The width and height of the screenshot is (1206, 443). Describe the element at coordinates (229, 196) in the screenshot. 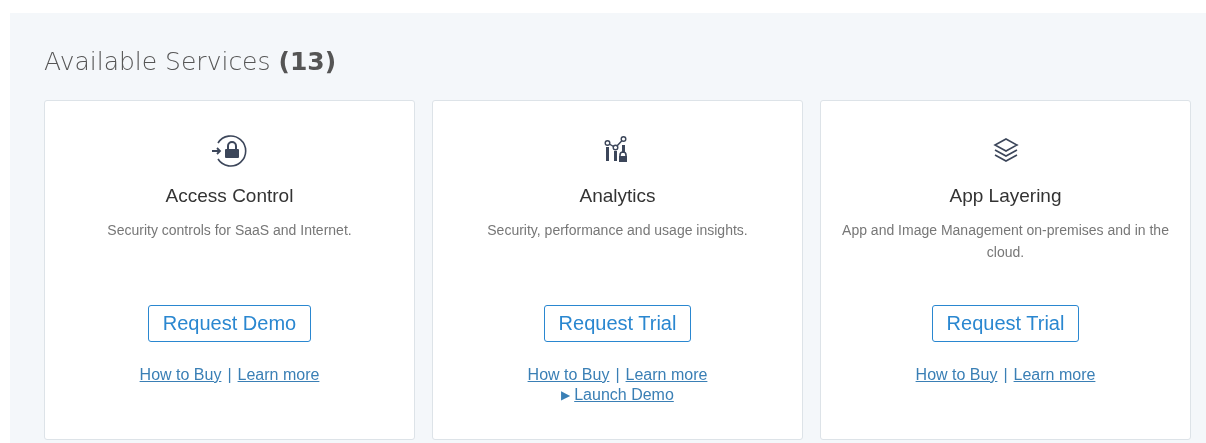

I see `service-title: Access Control` at that location.